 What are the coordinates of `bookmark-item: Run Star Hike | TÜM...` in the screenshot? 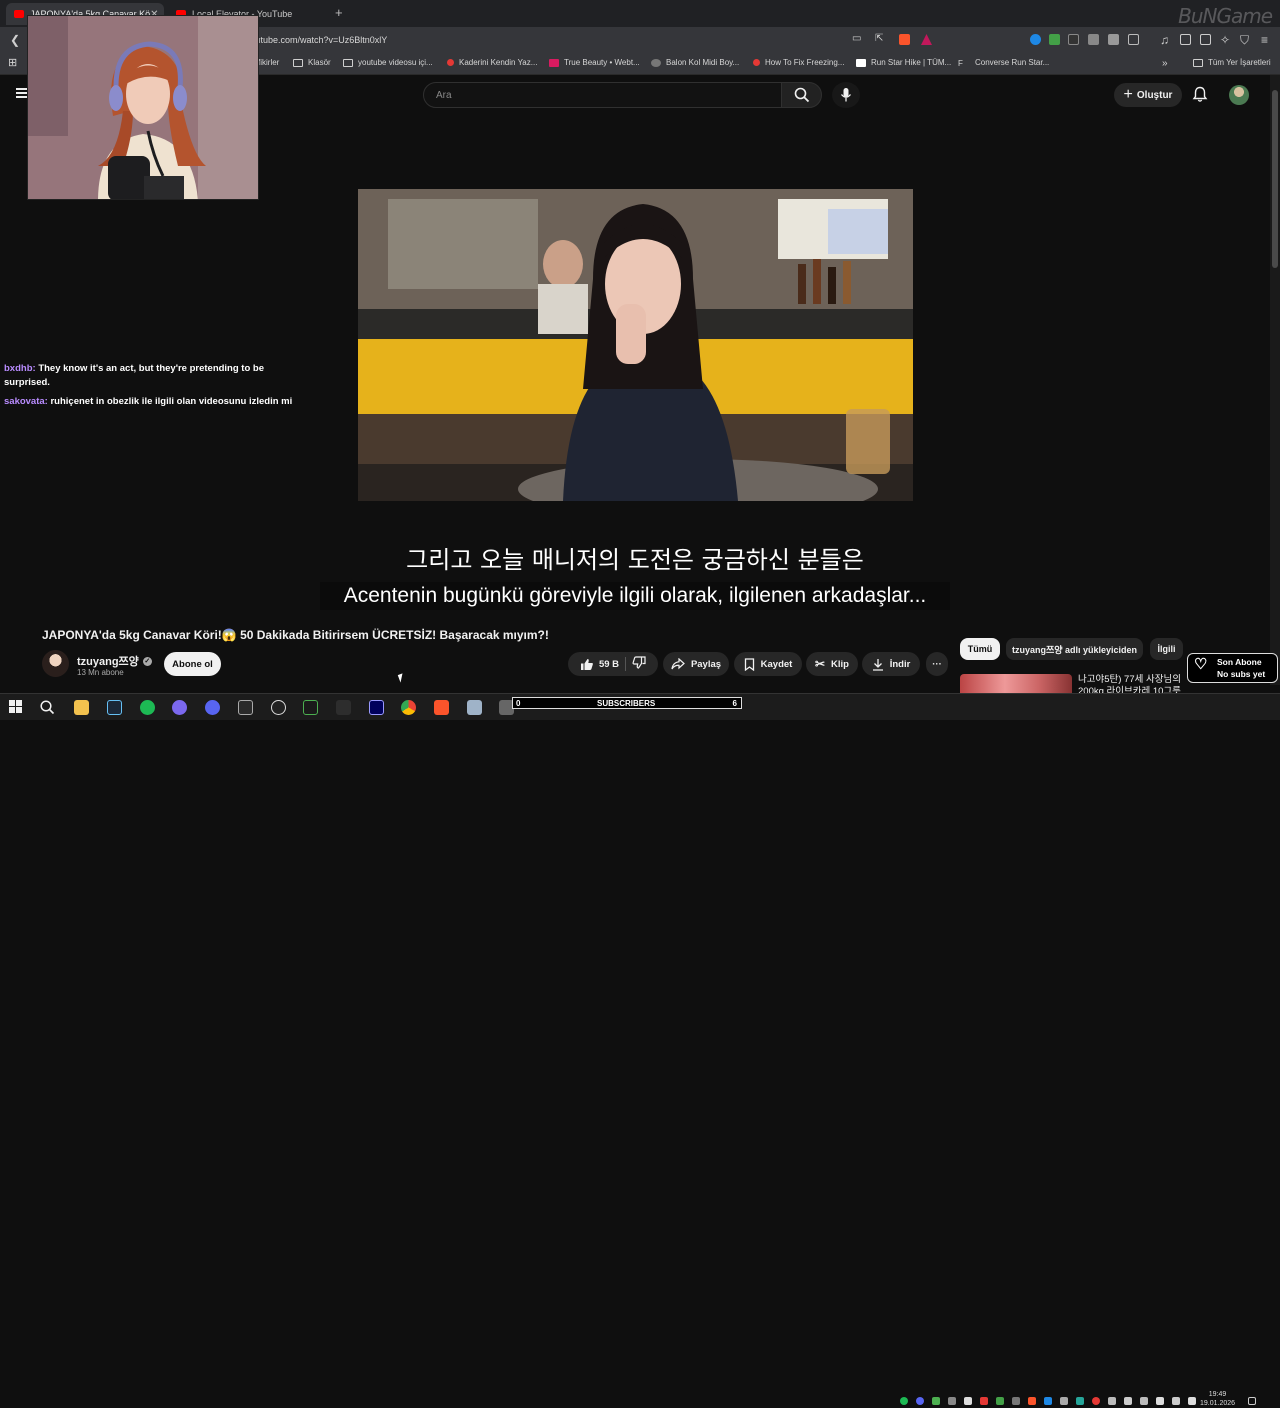 It's located at (903, 62).